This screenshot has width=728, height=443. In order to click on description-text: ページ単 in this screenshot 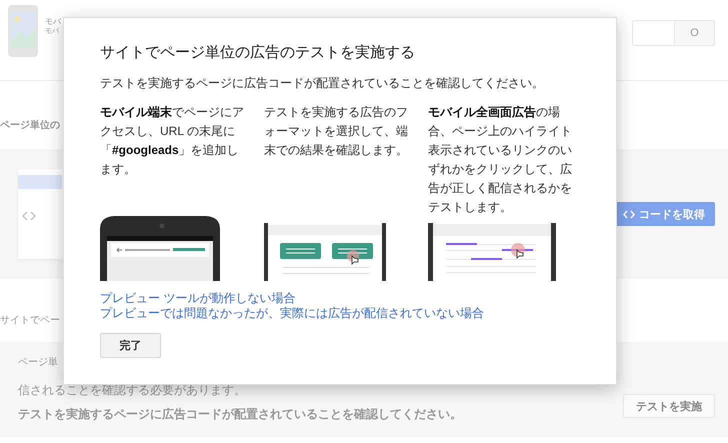, I will do `click(38, 363)`.